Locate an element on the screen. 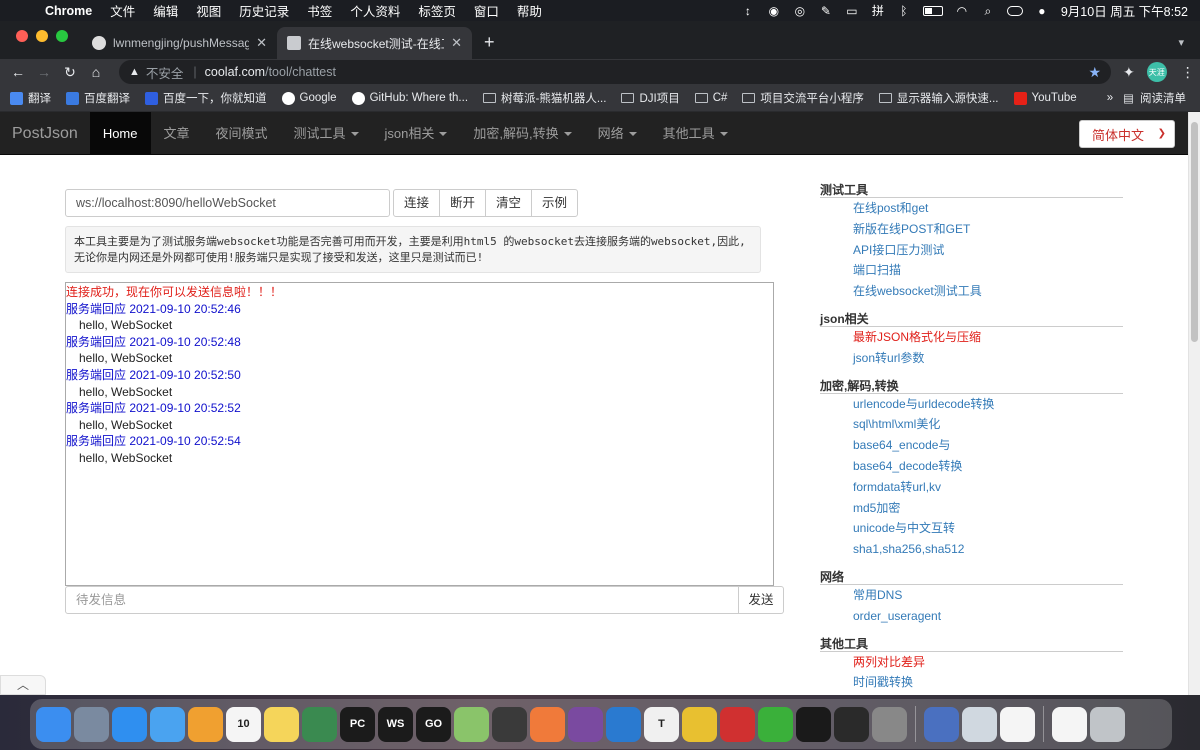  nav-link: 测试工具 is located at coordinates (326, 133).